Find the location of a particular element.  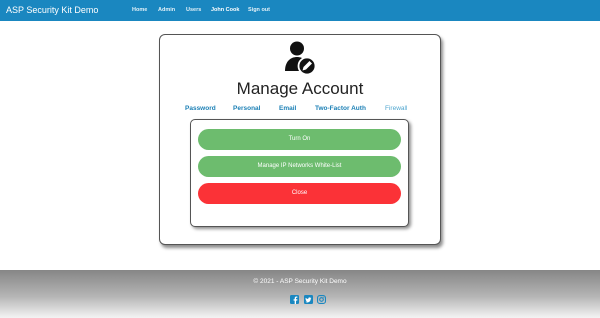

instagram-icon is located at coordinates (321, 299).